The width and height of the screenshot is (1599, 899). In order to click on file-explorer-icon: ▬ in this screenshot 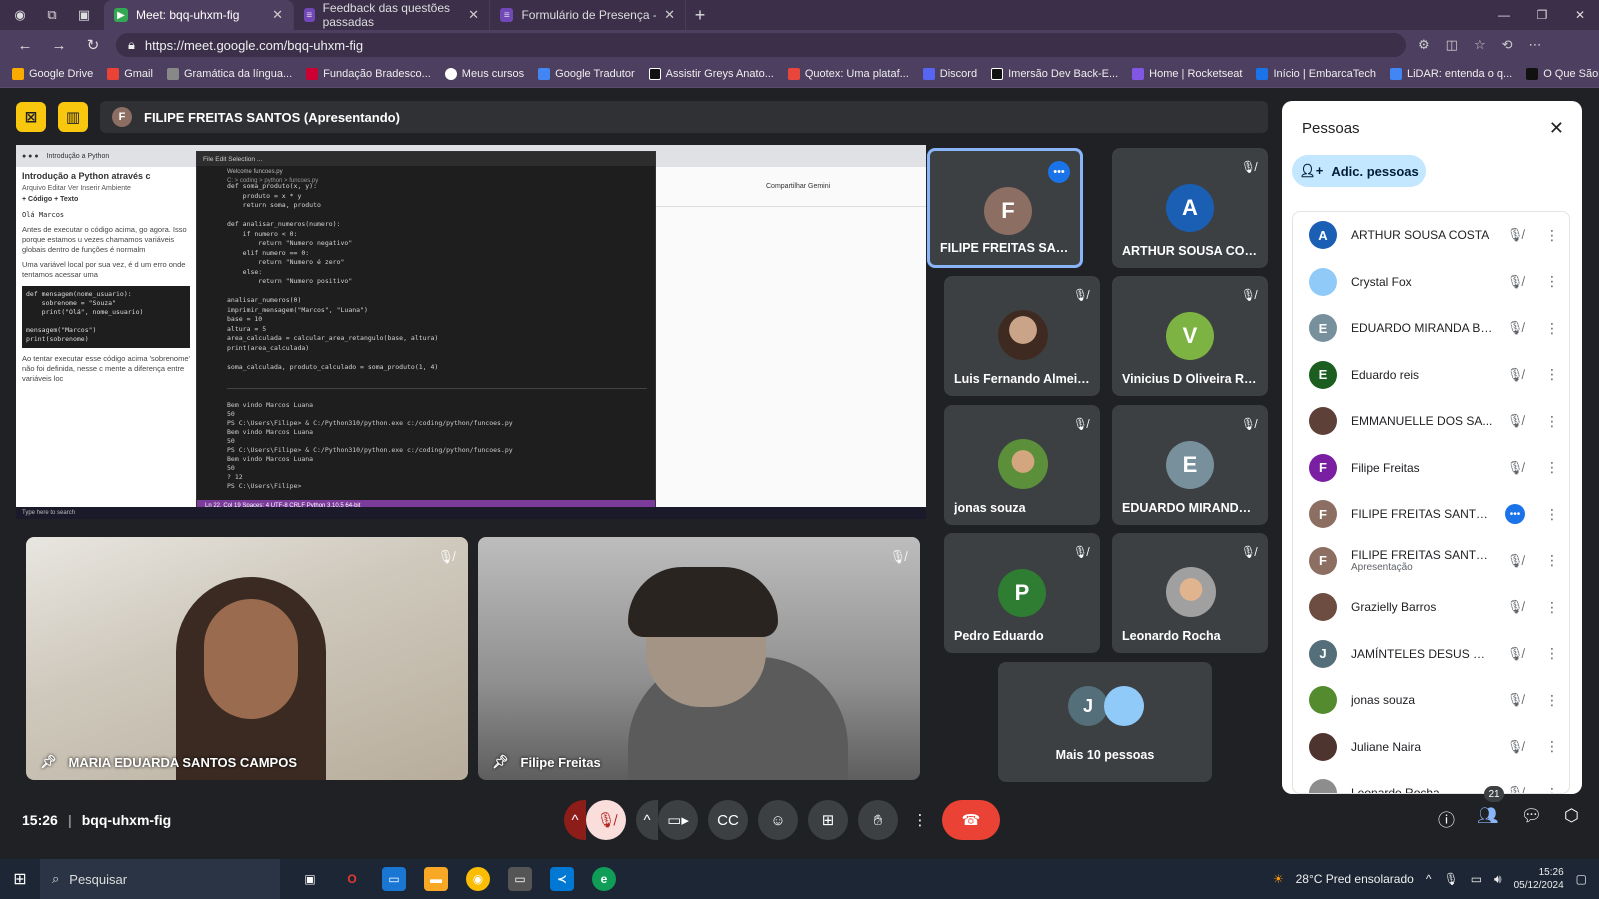, I will do `click(436, 879)`.